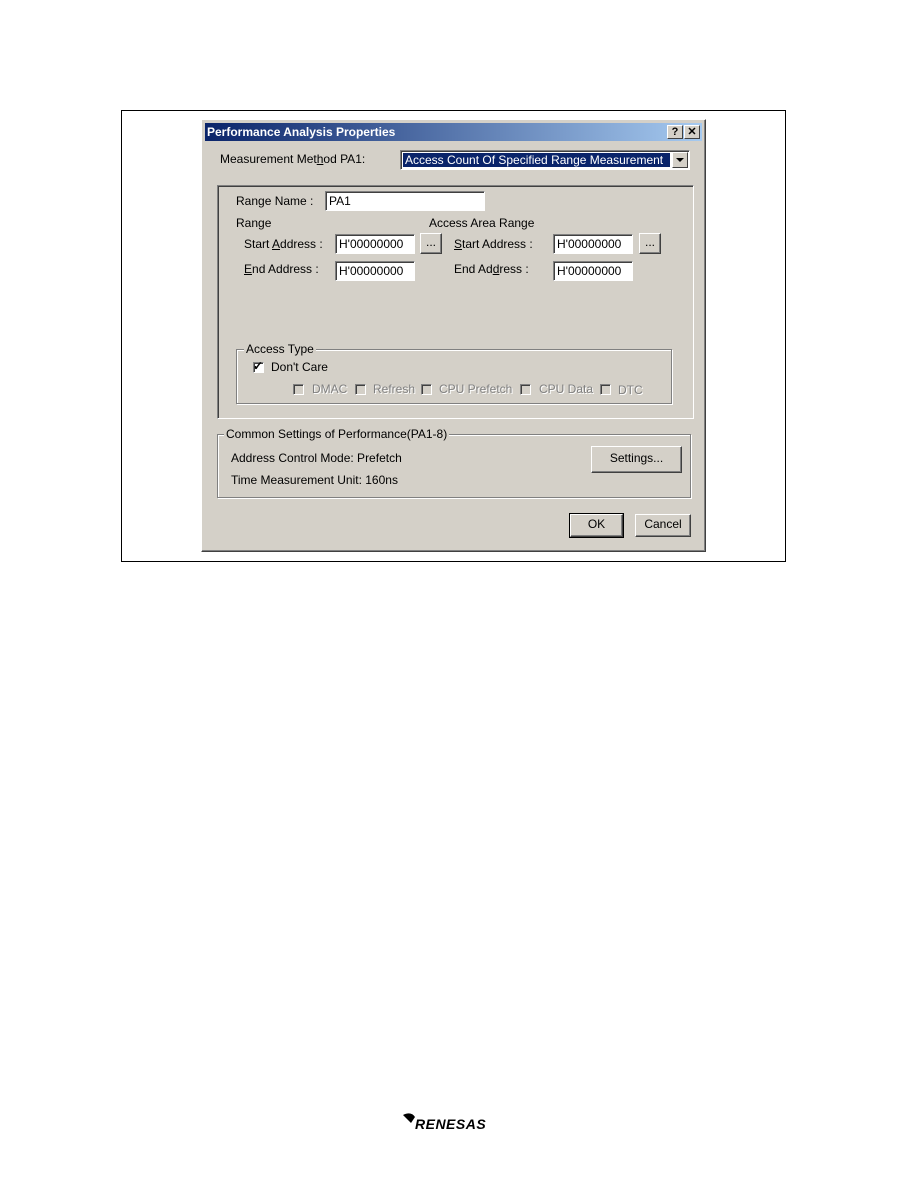  I want to click on access-start-address-input: H'00000000, so click(593, 244).